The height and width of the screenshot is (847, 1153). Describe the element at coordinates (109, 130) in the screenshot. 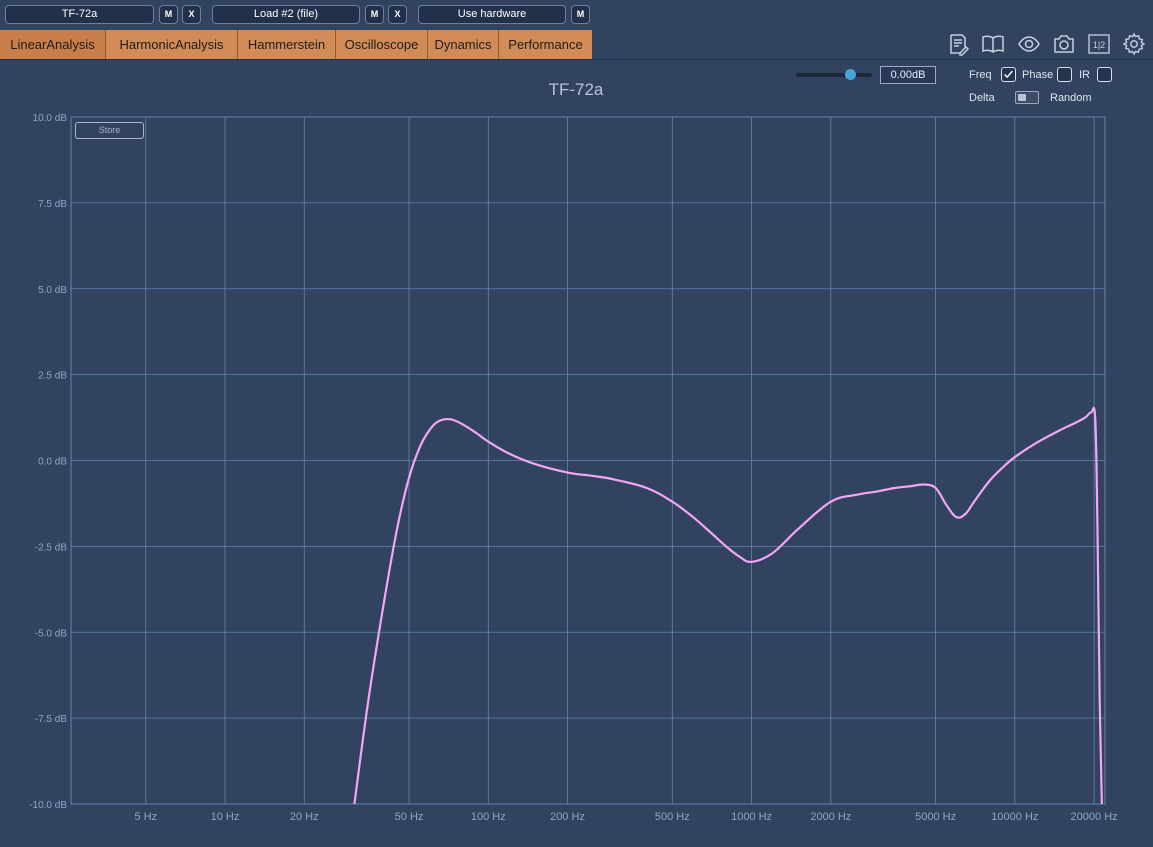

I see `store-button: Store` at that location.